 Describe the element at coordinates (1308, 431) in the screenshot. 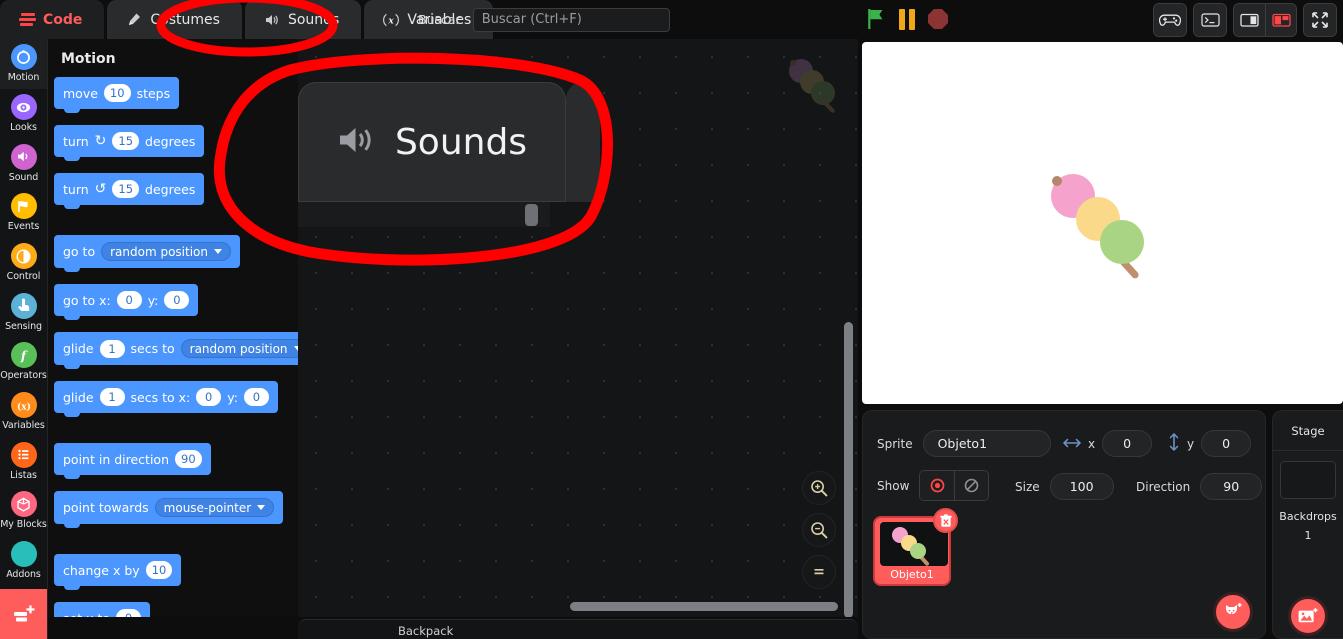

I see `stage-title: Stage` at that location.